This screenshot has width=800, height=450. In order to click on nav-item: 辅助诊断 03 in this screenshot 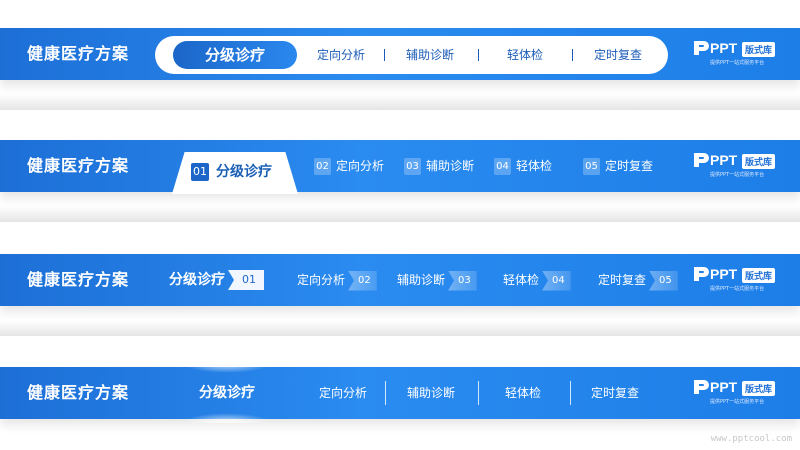, I will do `click(437, 280)`.